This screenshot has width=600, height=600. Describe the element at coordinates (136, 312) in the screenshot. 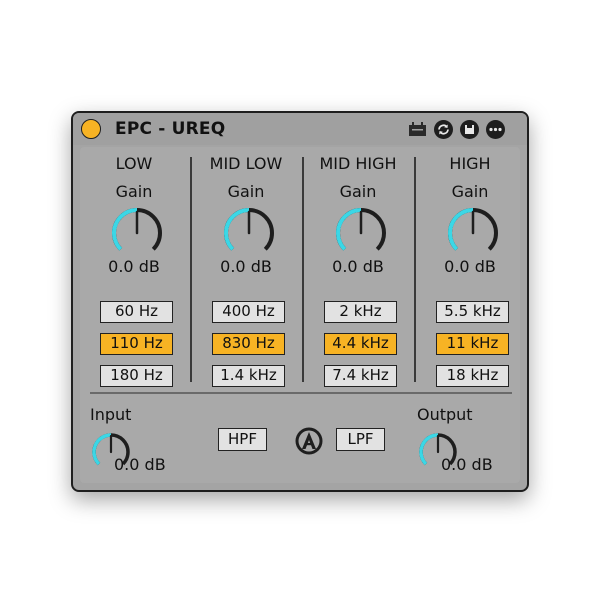

I see `freq-button-low-1: 60 Hz` at that location.